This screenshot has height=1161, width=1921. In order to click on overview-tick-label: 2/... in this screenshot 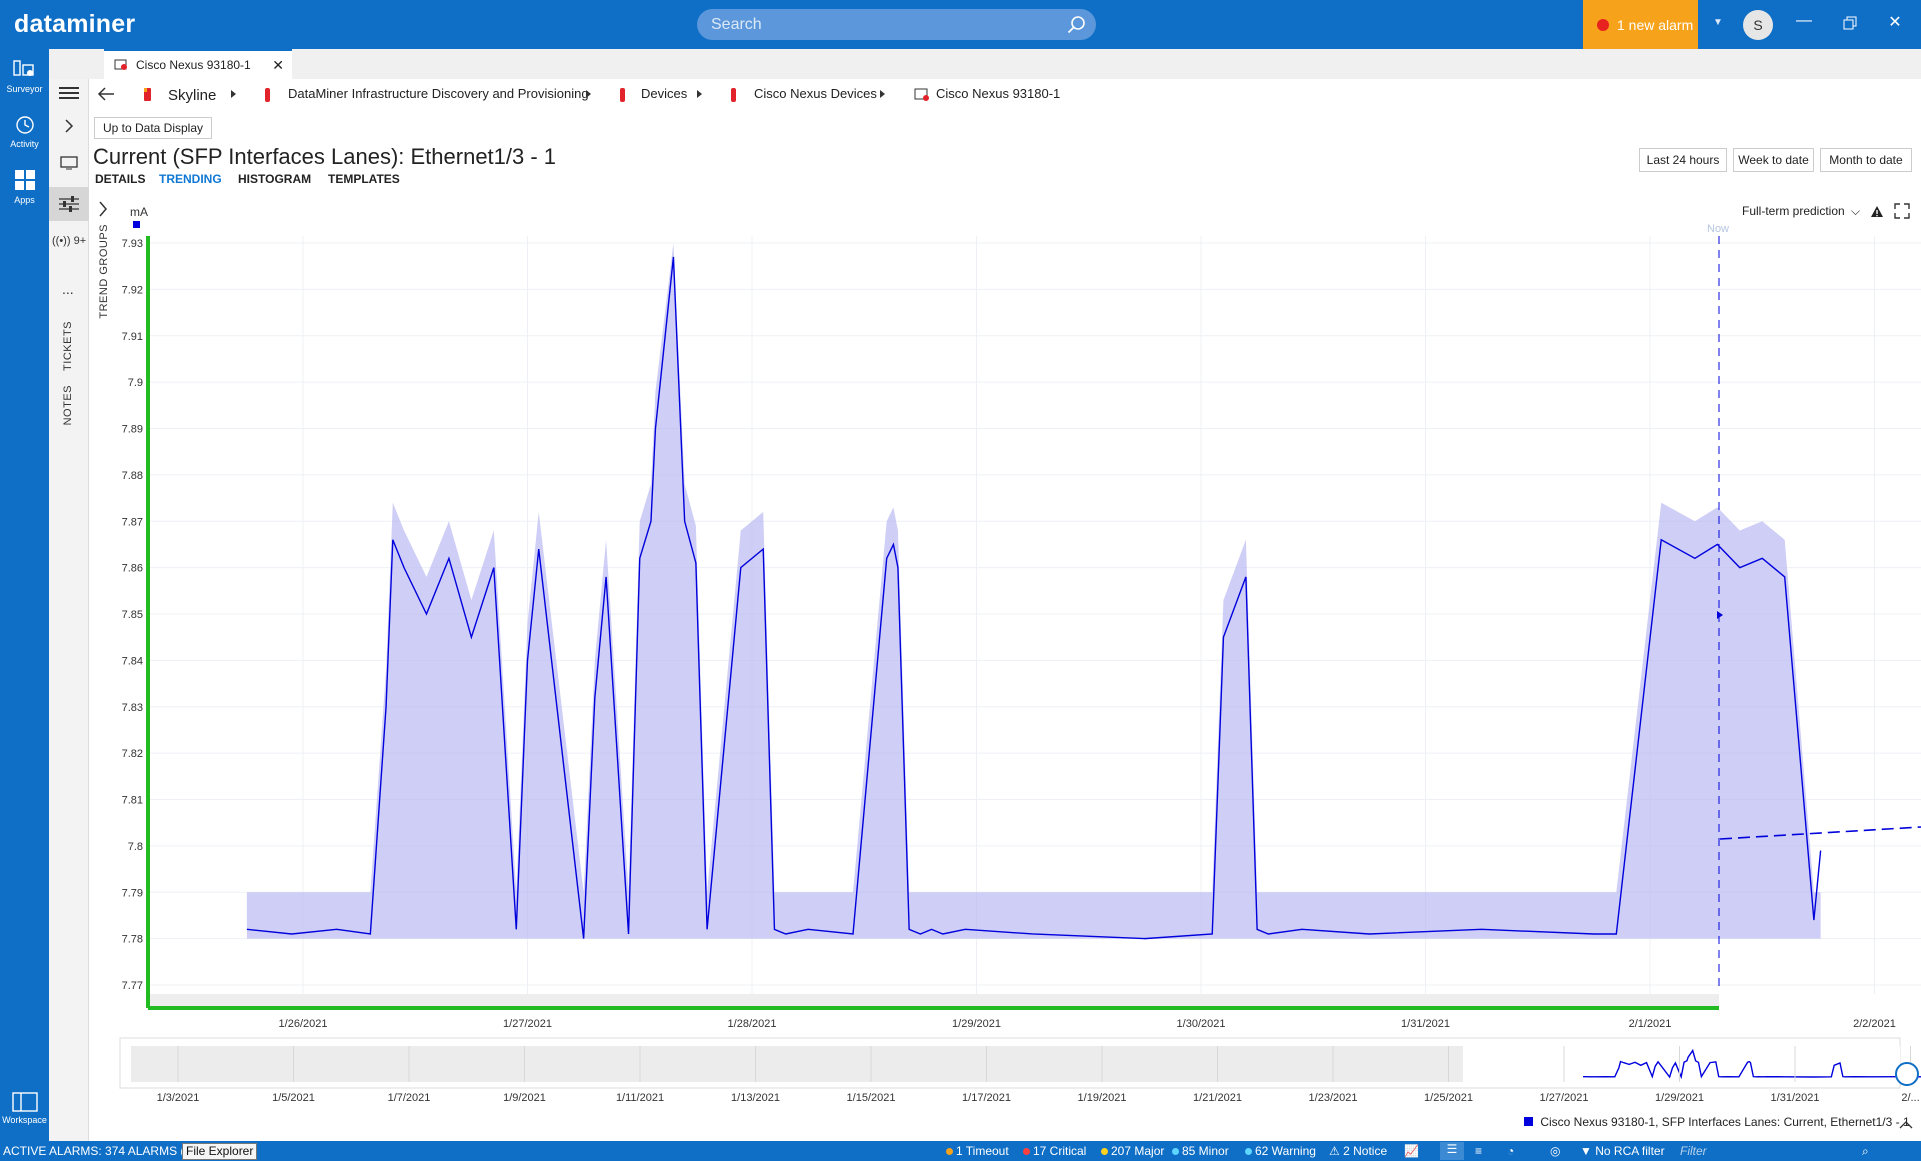, I will do `click(1910, 1098)`.